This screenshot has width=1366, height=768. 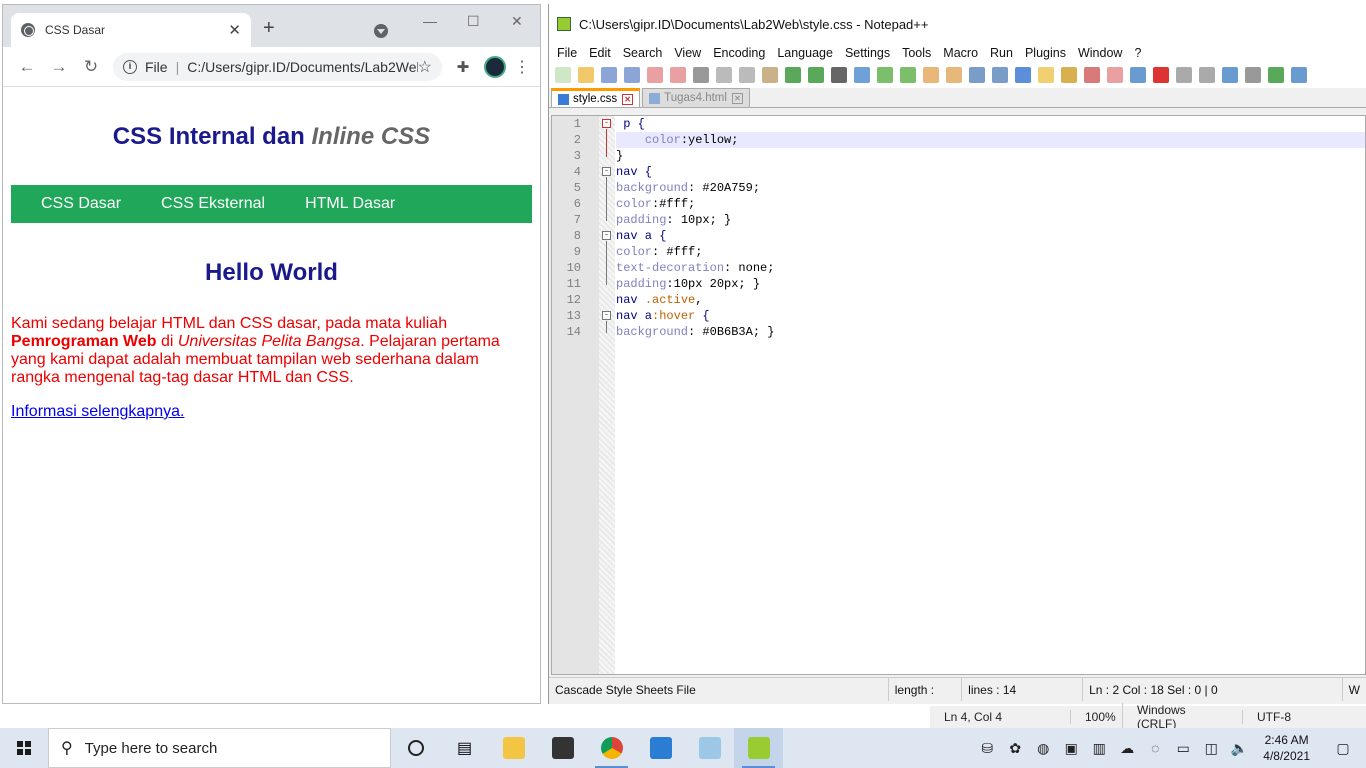 I want to click on code-token: }, so click(x=620, y=156).